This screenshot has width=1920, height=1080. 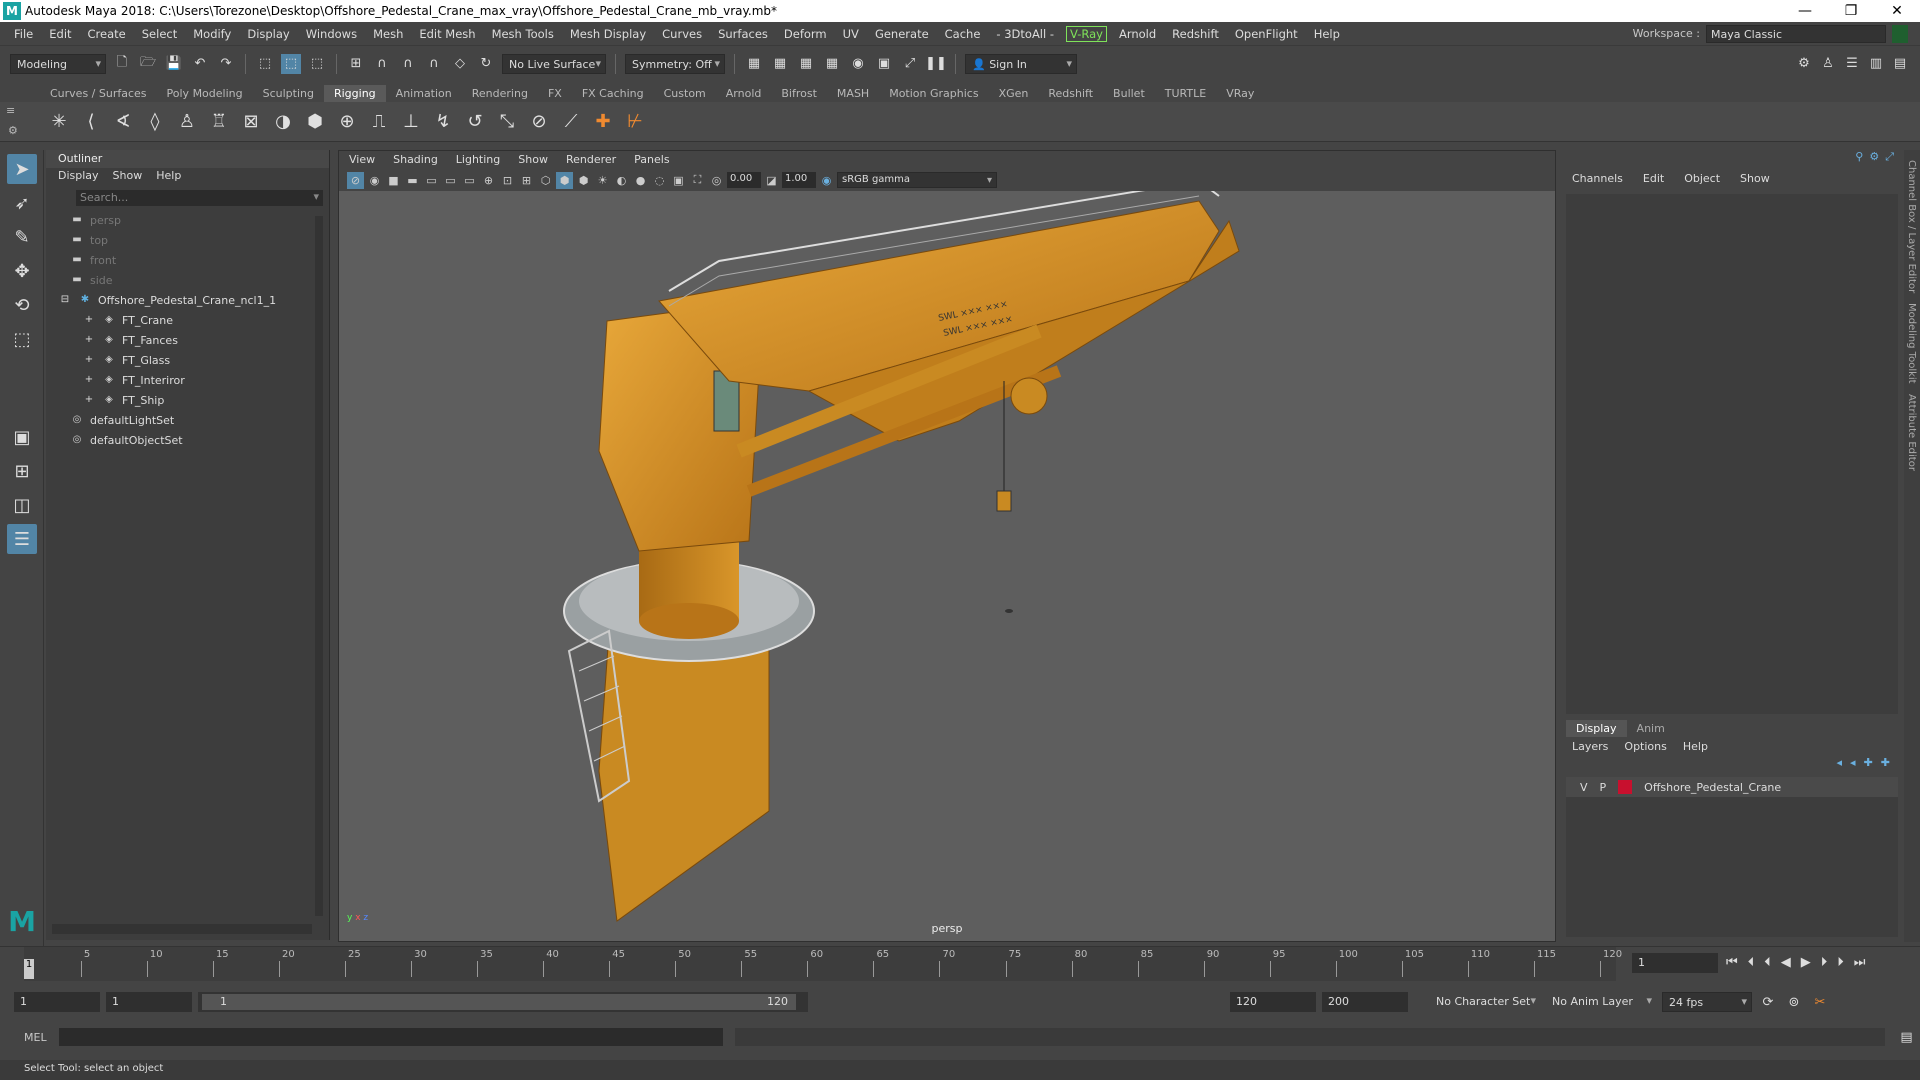 What do you see at coordinates (354, 93) in the screenshot?
I see `shelf-tab-rigging: Rigging` at bounding box center [354, 93].